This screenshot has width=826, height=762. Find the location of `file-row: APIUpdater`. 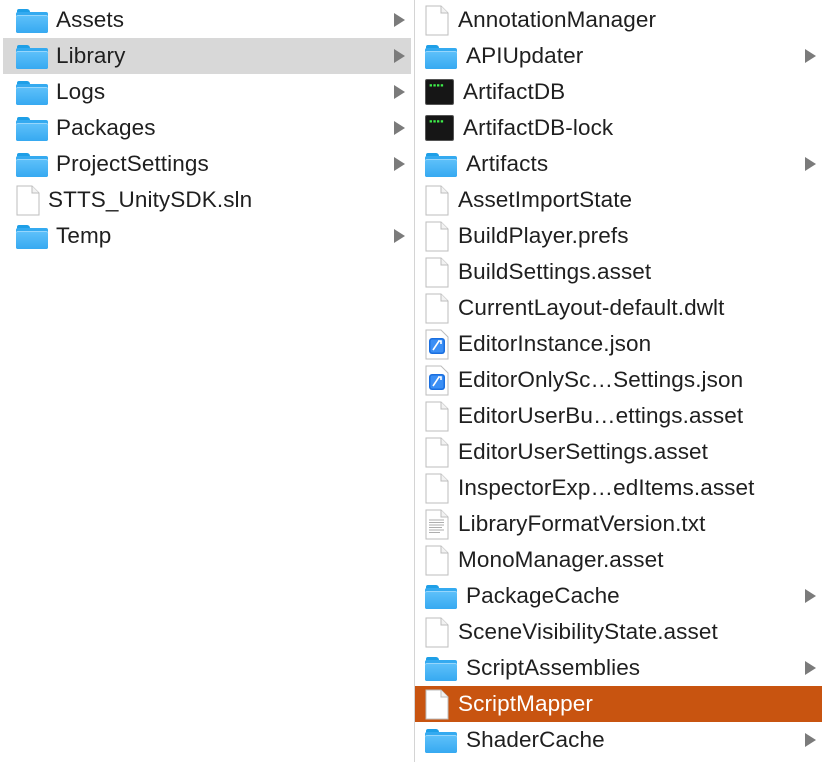

file-row: APIUpdater is located at coordinates (618, 56).